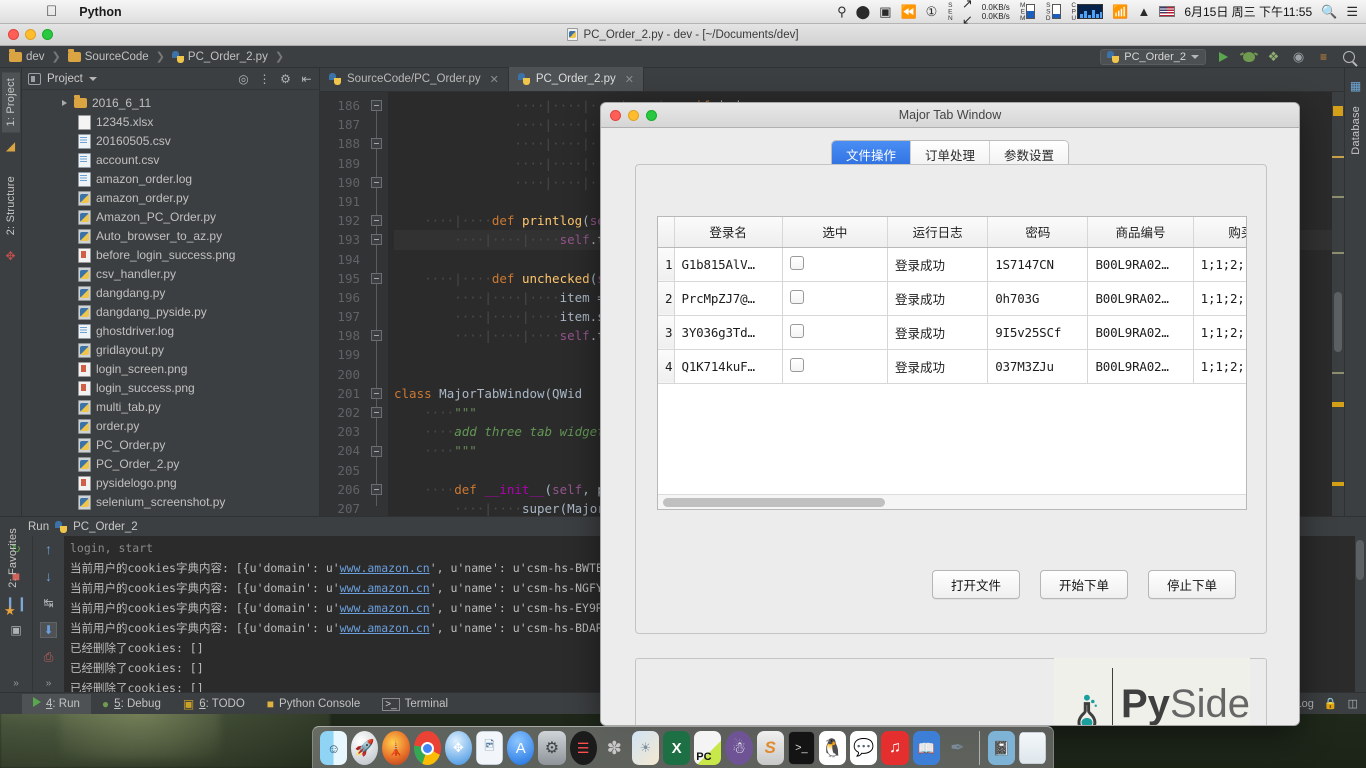 Image resolution: width=1366 pixels, height=768 pixels. I want to click on table-column-header: 密码, so click(1038, 232).